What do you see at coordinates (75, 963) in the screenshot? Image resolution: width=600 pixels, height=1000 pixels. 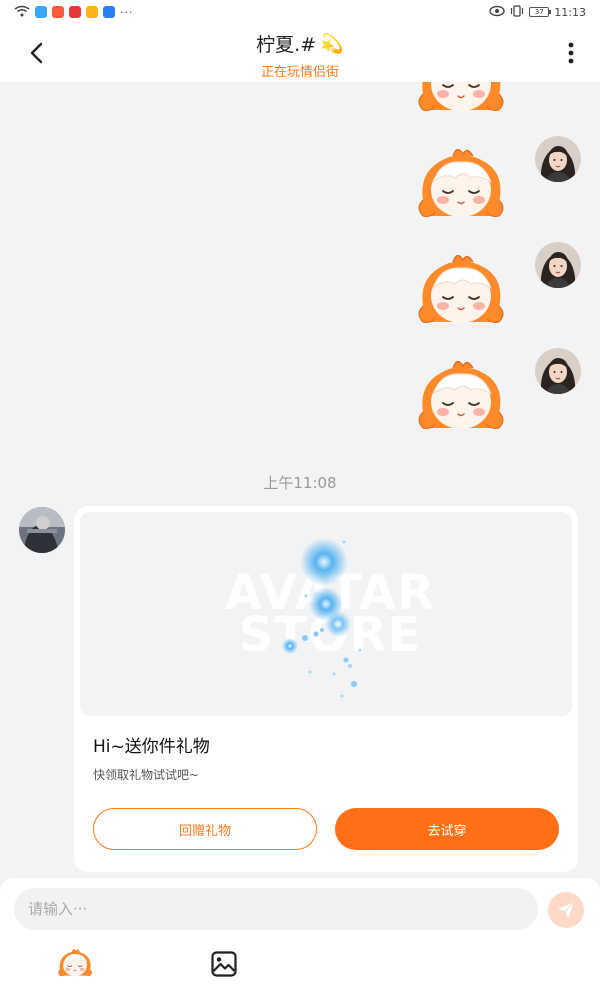 I see `sticker-icon` at bounding box center [75, 963].